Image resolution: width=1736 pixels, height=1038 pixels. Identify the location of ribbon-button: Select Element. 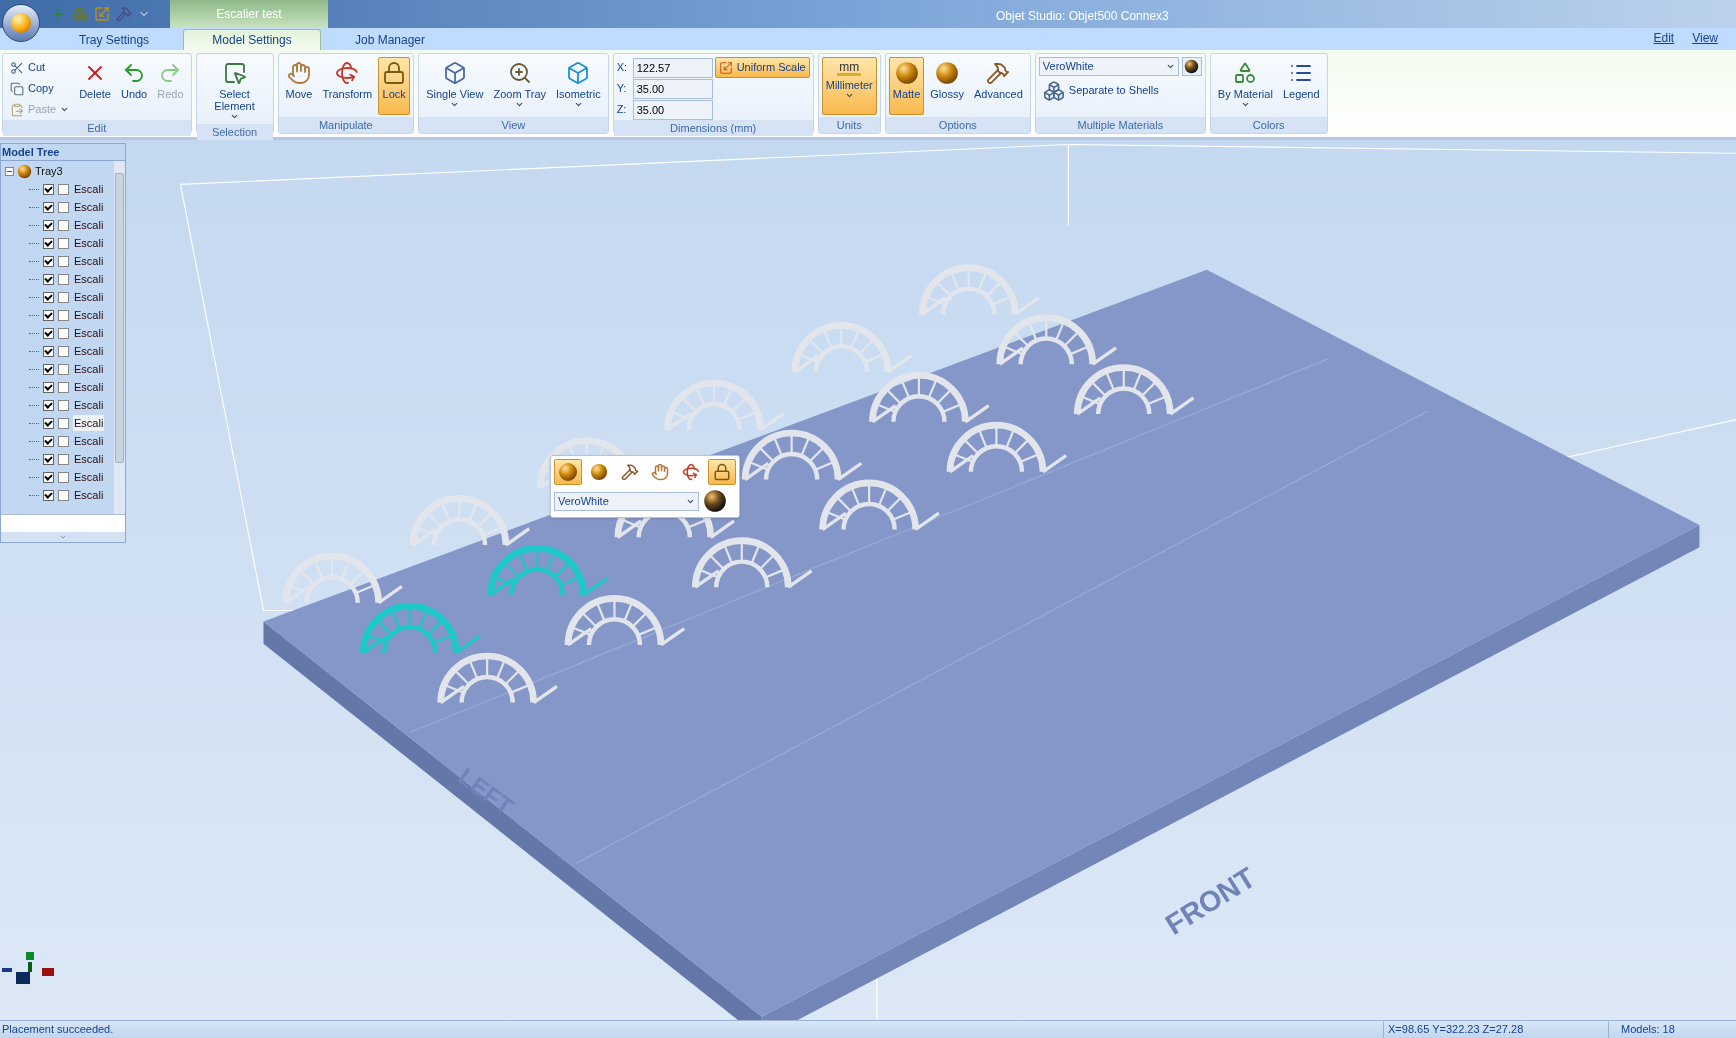
(234, 90).